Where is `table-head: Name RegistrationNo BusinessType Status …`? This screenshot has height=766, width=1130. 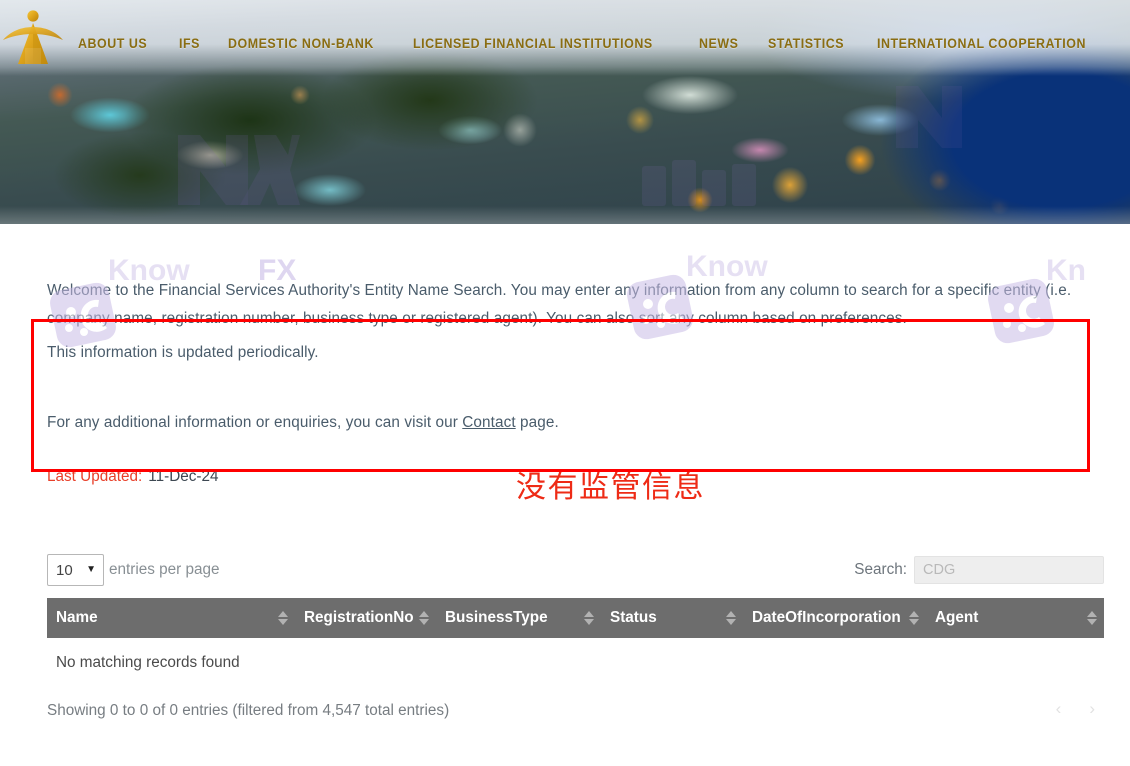
table-head: Name RegistrationNo BusinessType Status … is located at coordinates (575, 618).